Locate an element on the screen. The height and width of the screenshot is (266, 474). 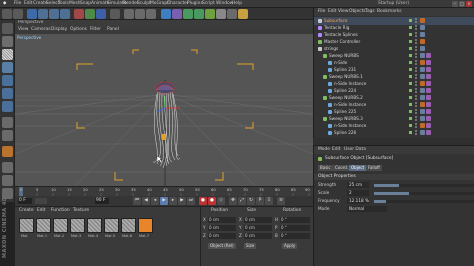
rot-h-field: 0 ° is located at coordinates (295, 220).